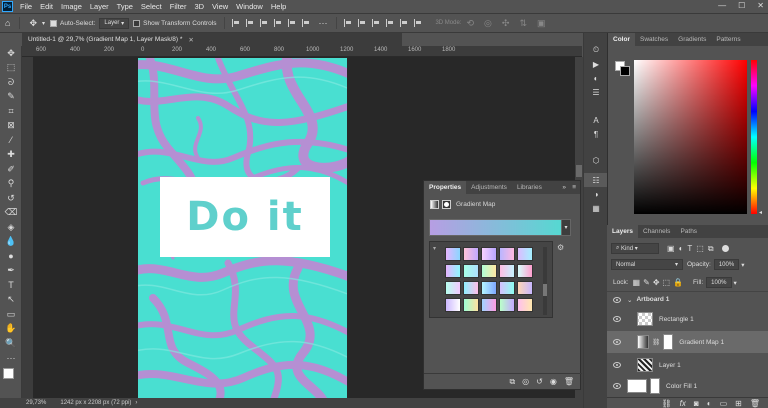 This screenshot has height=408, width=768. What do you see at coordinates (46, 6) in the screenshot?
I see `menu-edit: Edit` at bounding box center [46, 6].